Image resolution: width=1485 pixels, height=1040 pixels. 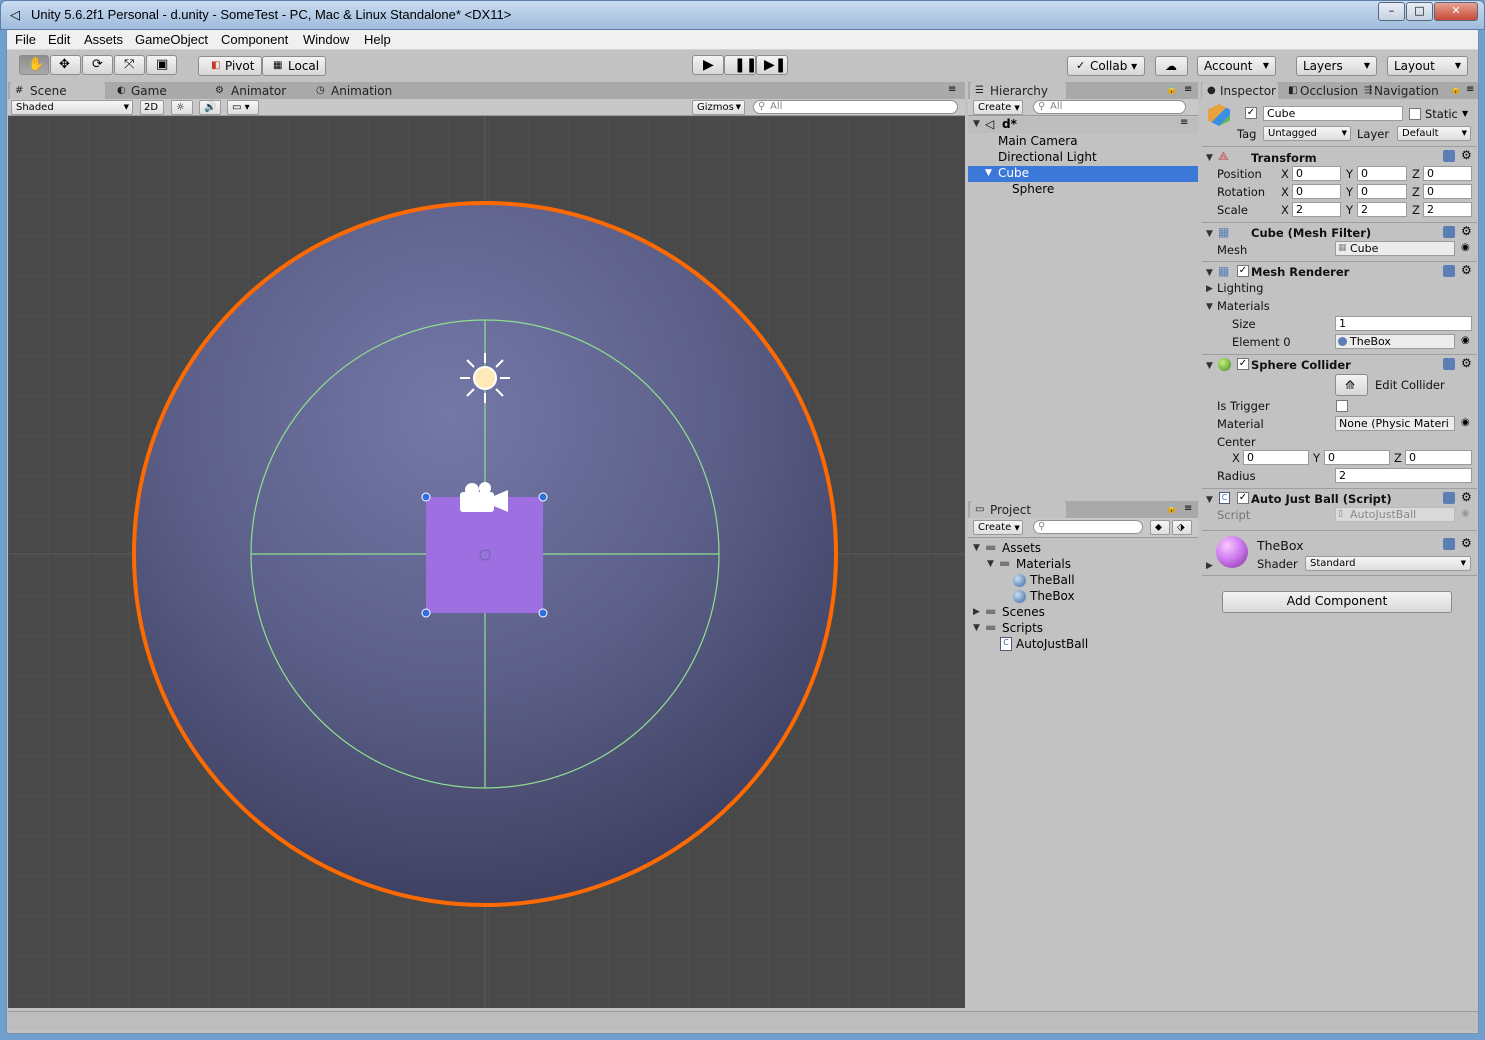 What do you see at coordinates (1382, 209) in the screenshot?
I see `scale-y-field: 2` at bounding box center [1382, 209].